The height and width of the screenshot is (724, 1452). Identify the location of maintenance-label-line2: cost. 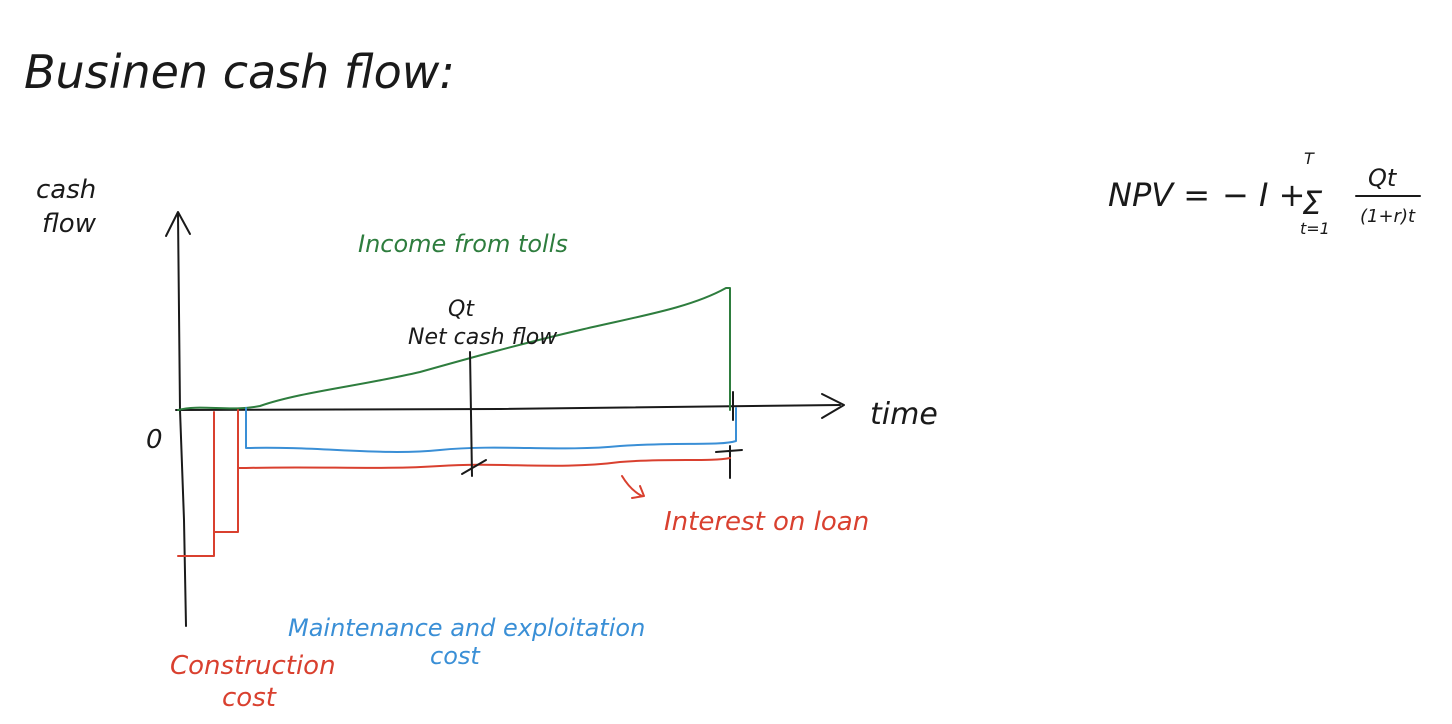
(455, 656).